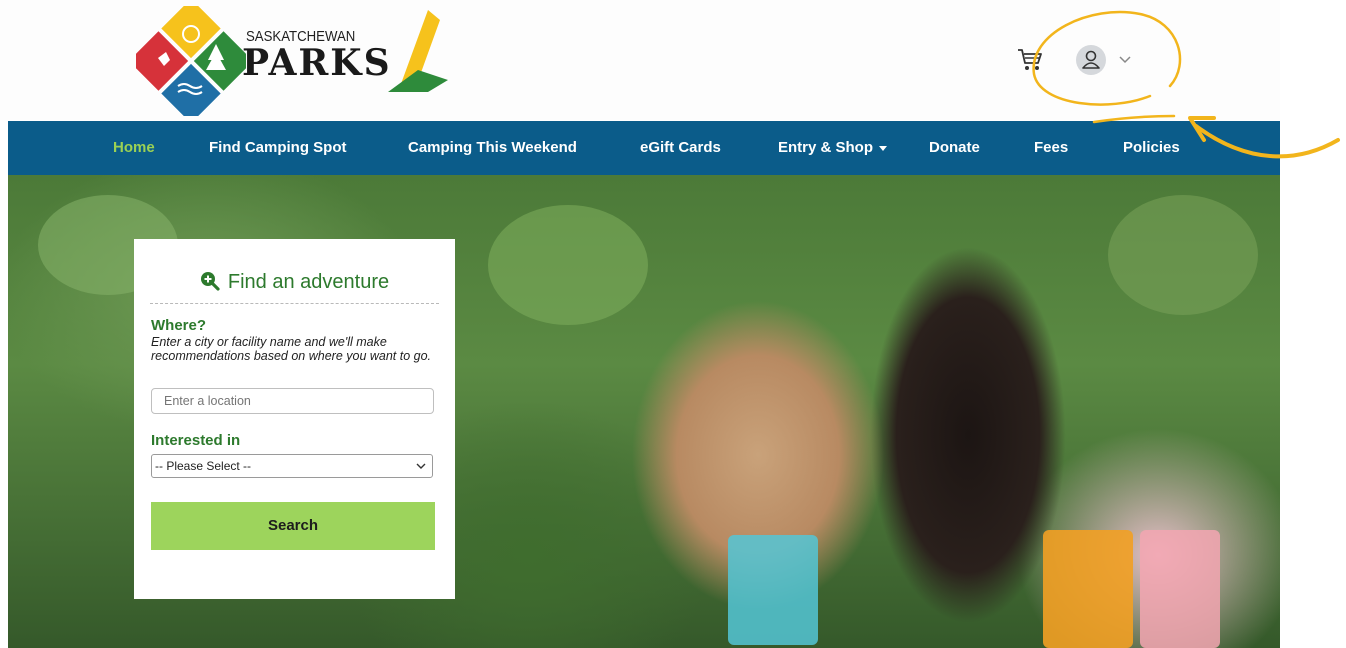 This screenshot has width=1346, height=648. I want to click on nav-entry-and-shop-label: Entry & Shop, so click(826, 147).